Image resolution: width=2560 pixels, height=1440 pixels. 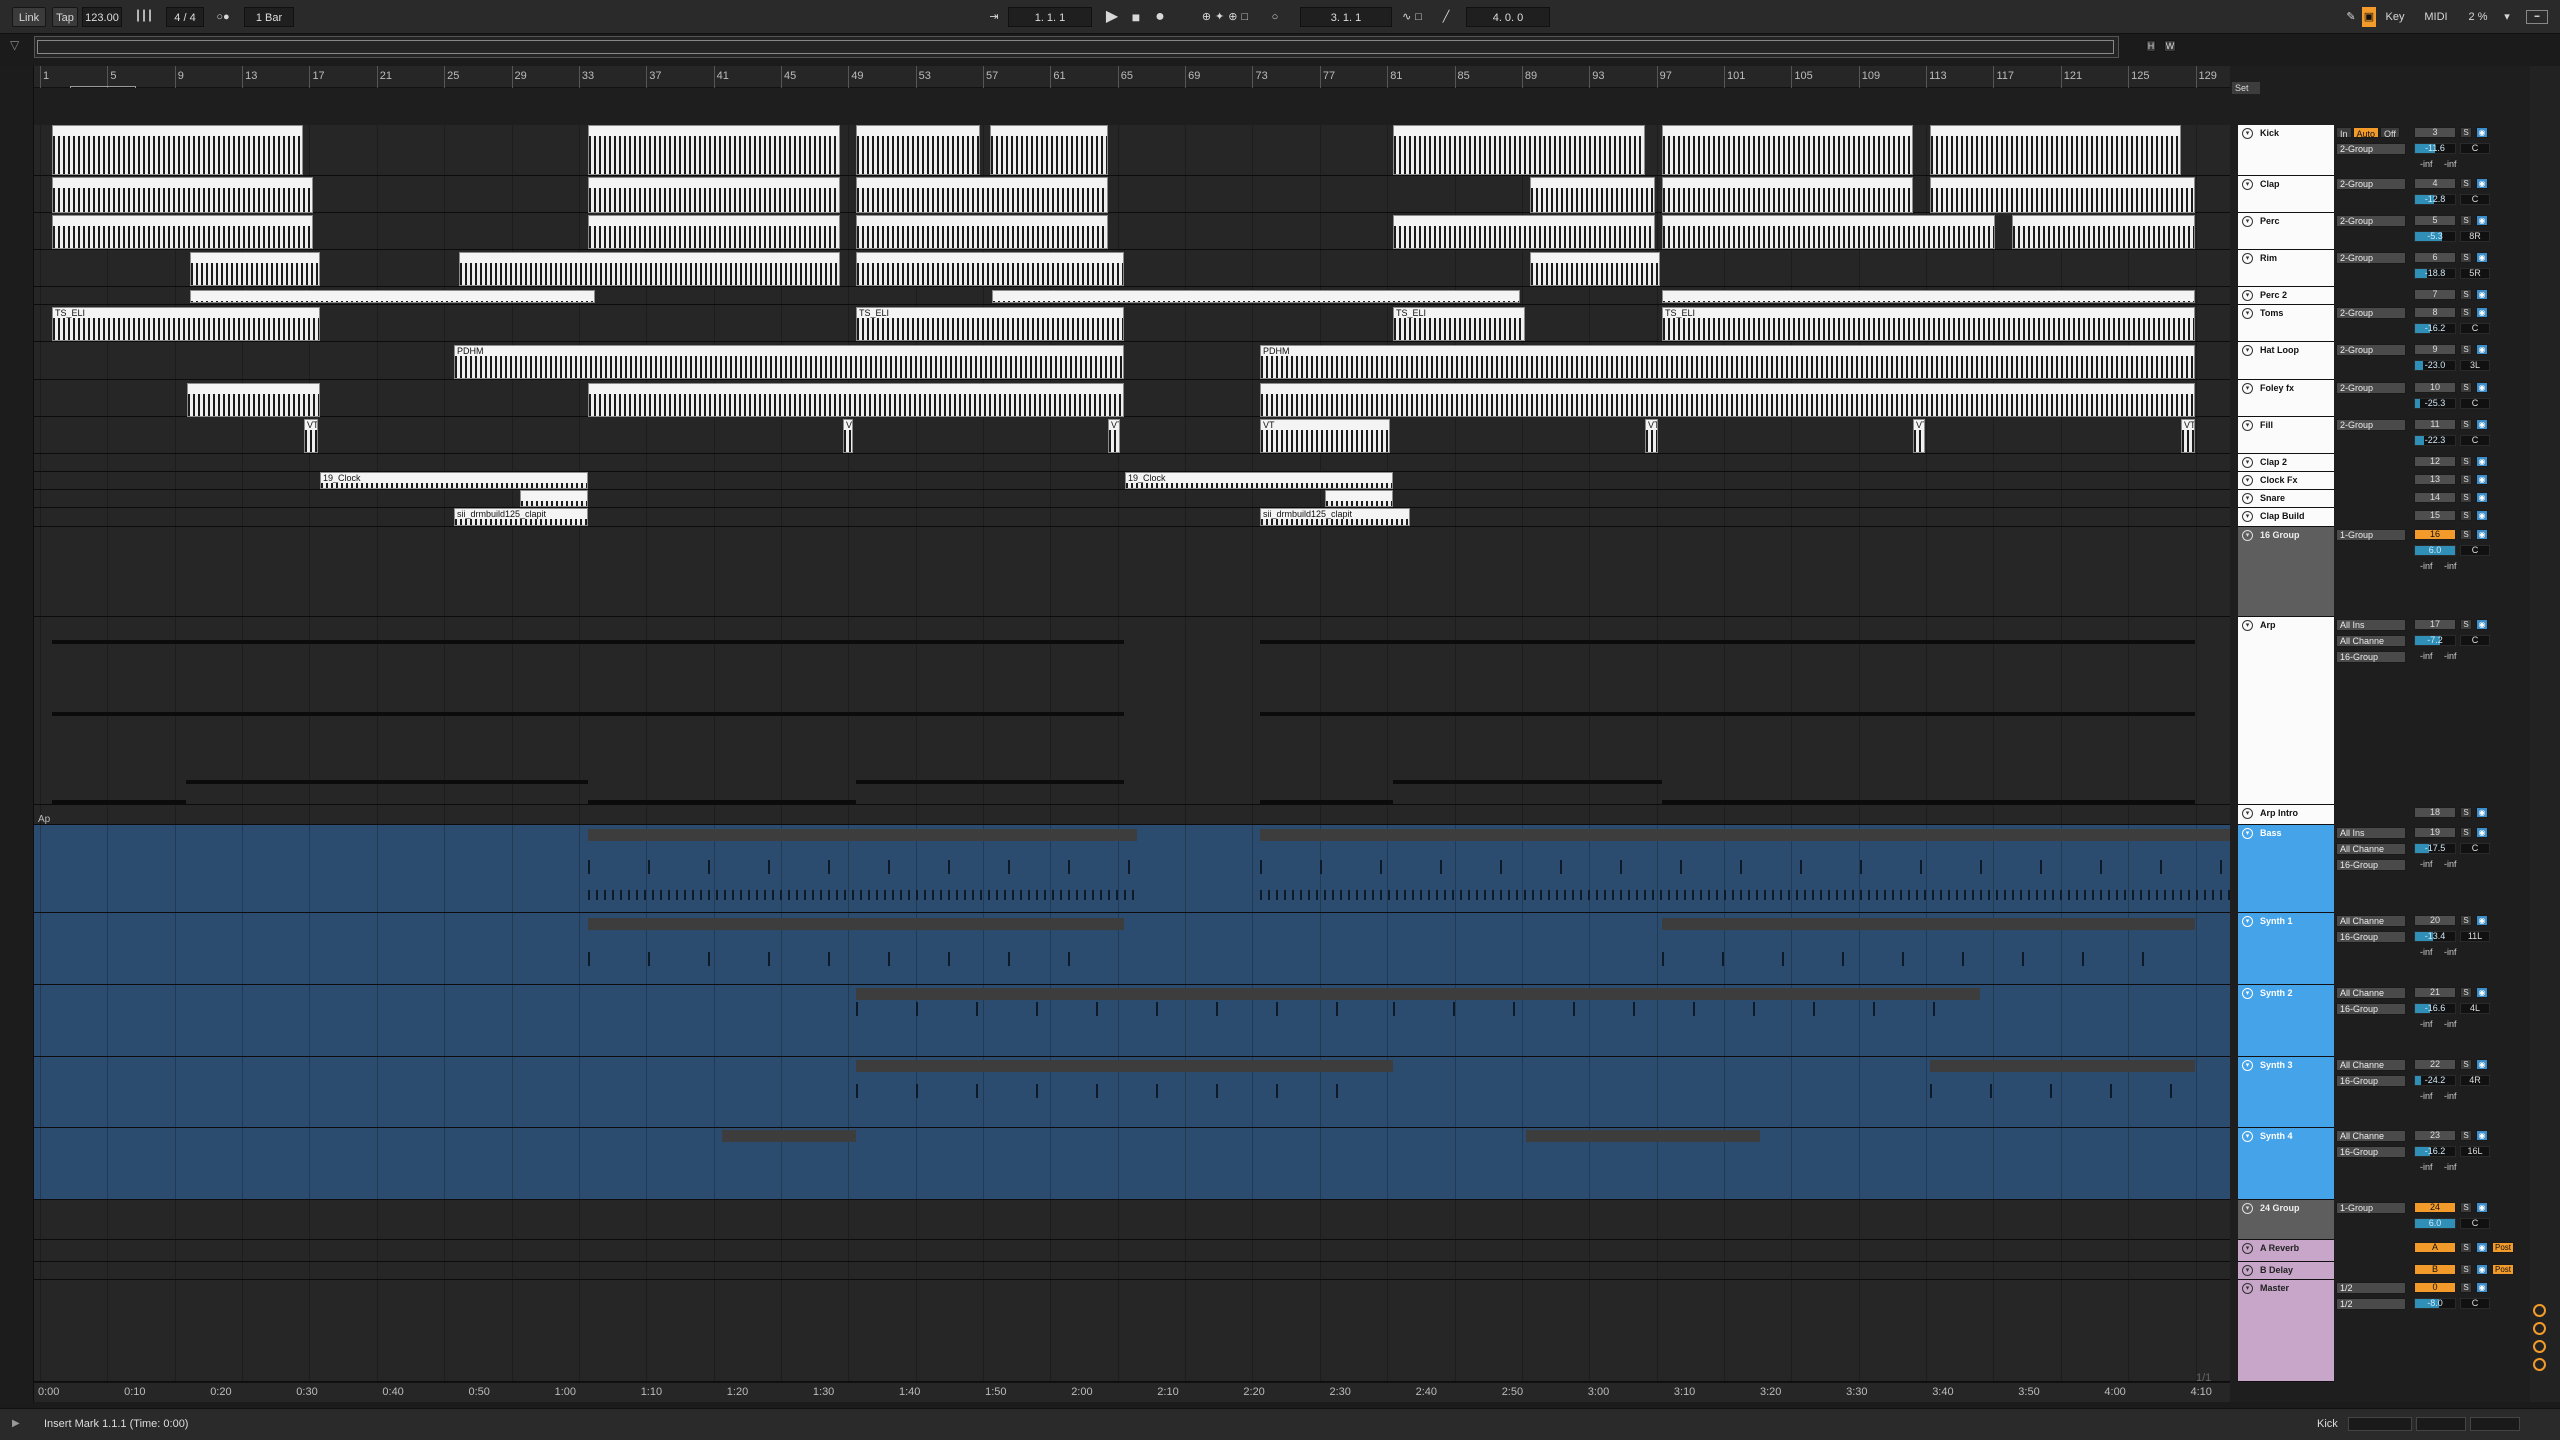 I want to click on track-name: Clap 2, so click(x=2273, y=462).